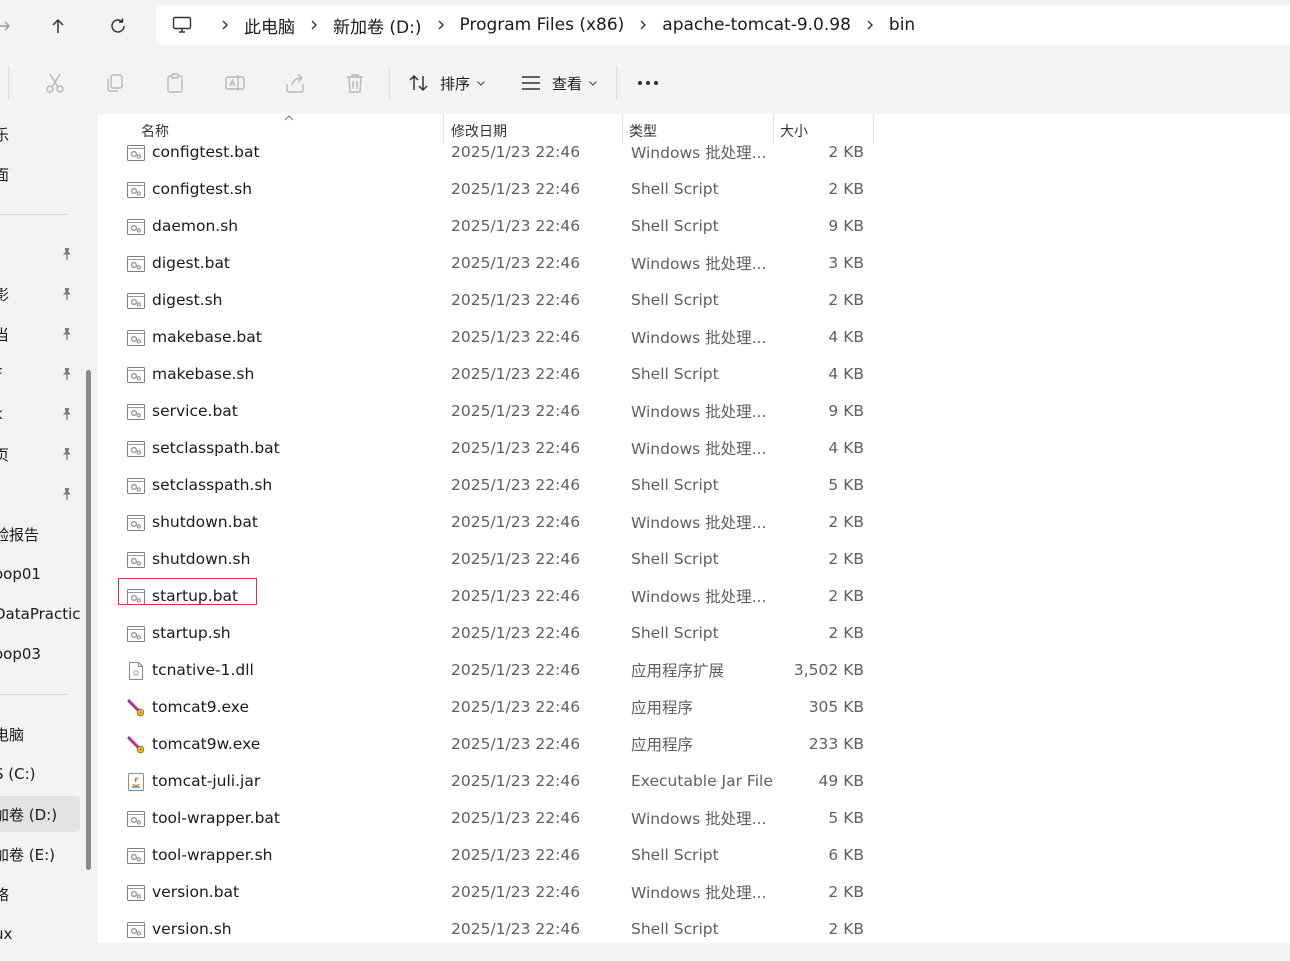  What do you see at coordinates (55, 83) in the screenshot?
I see `cut-button` at bounding box center [55, 83].